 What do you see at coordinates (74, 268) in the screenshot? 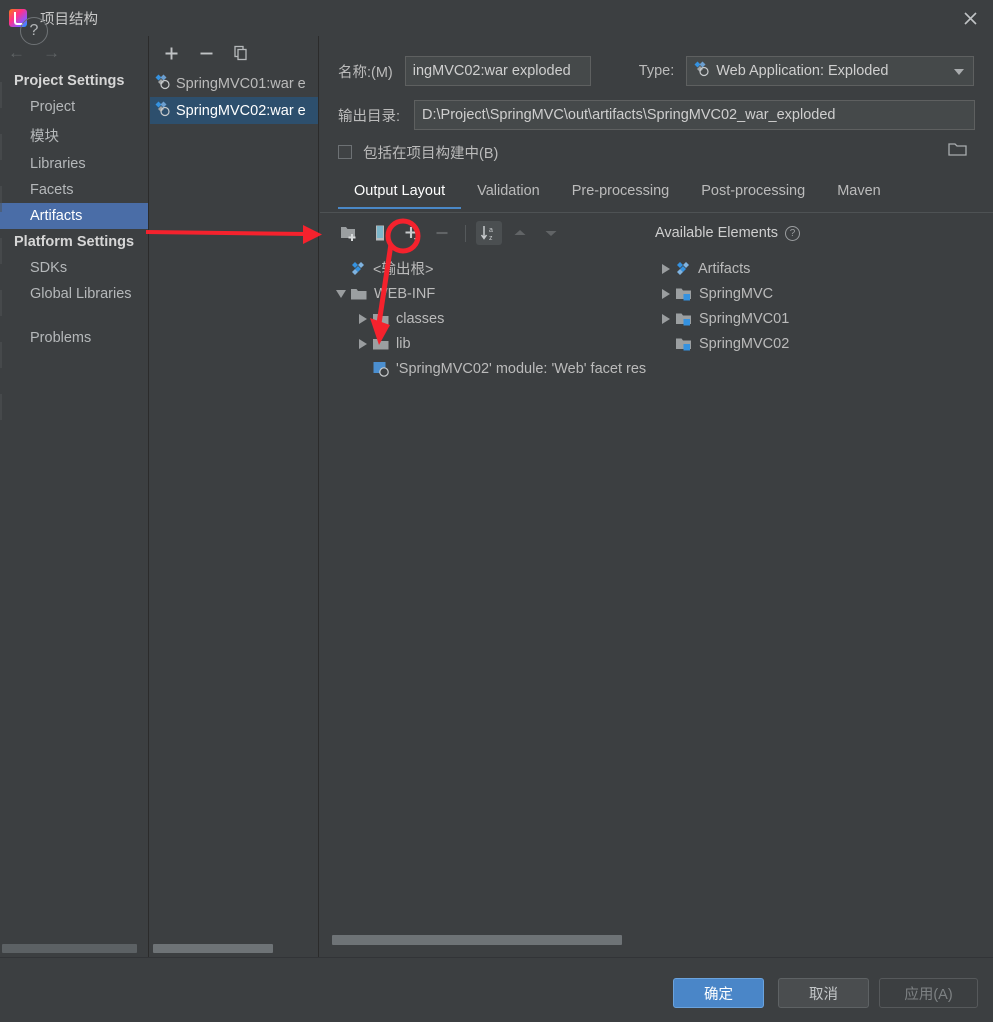
I see `sidebar-item-sdks: SDKs` at bounding box center [74, 268].